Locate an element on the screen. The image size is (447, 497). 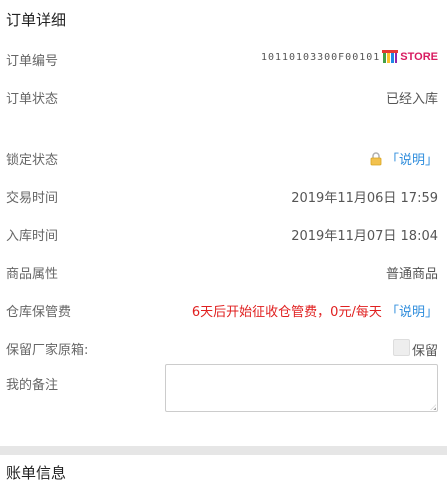
stock-time-value: 2019年11月07日 18:04 is located at coordinates (364, 236).